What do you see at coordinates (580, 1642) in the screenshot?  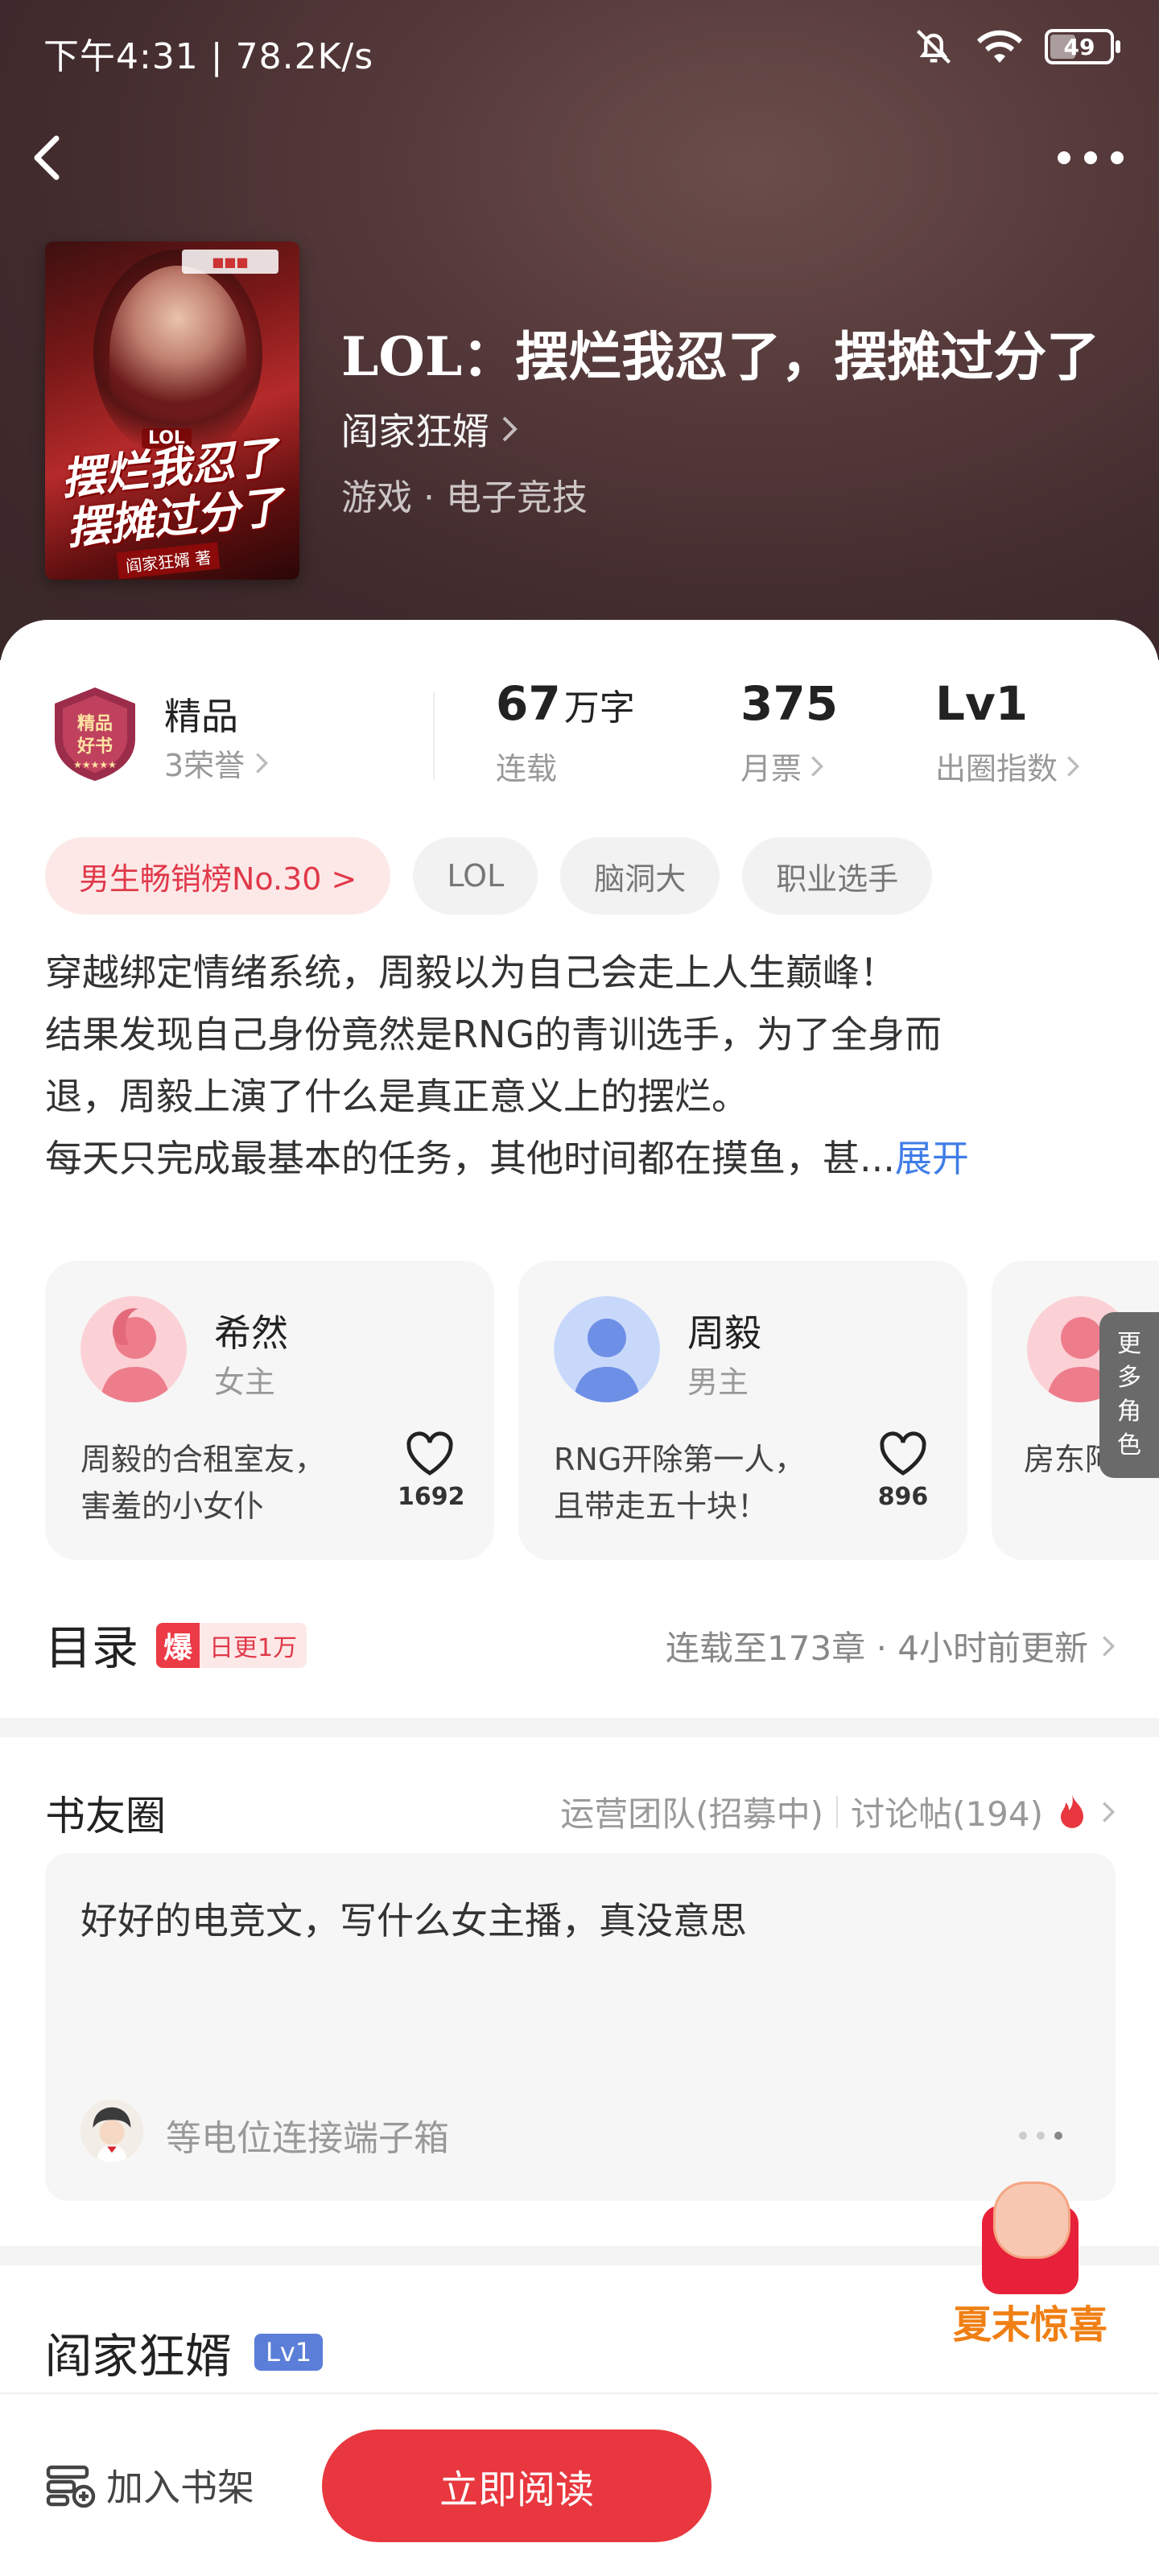 I see `catalog-row: 目录 爆 日更1万 连载至173章 · 4小时前更新` at bounding box center [580, 1642].